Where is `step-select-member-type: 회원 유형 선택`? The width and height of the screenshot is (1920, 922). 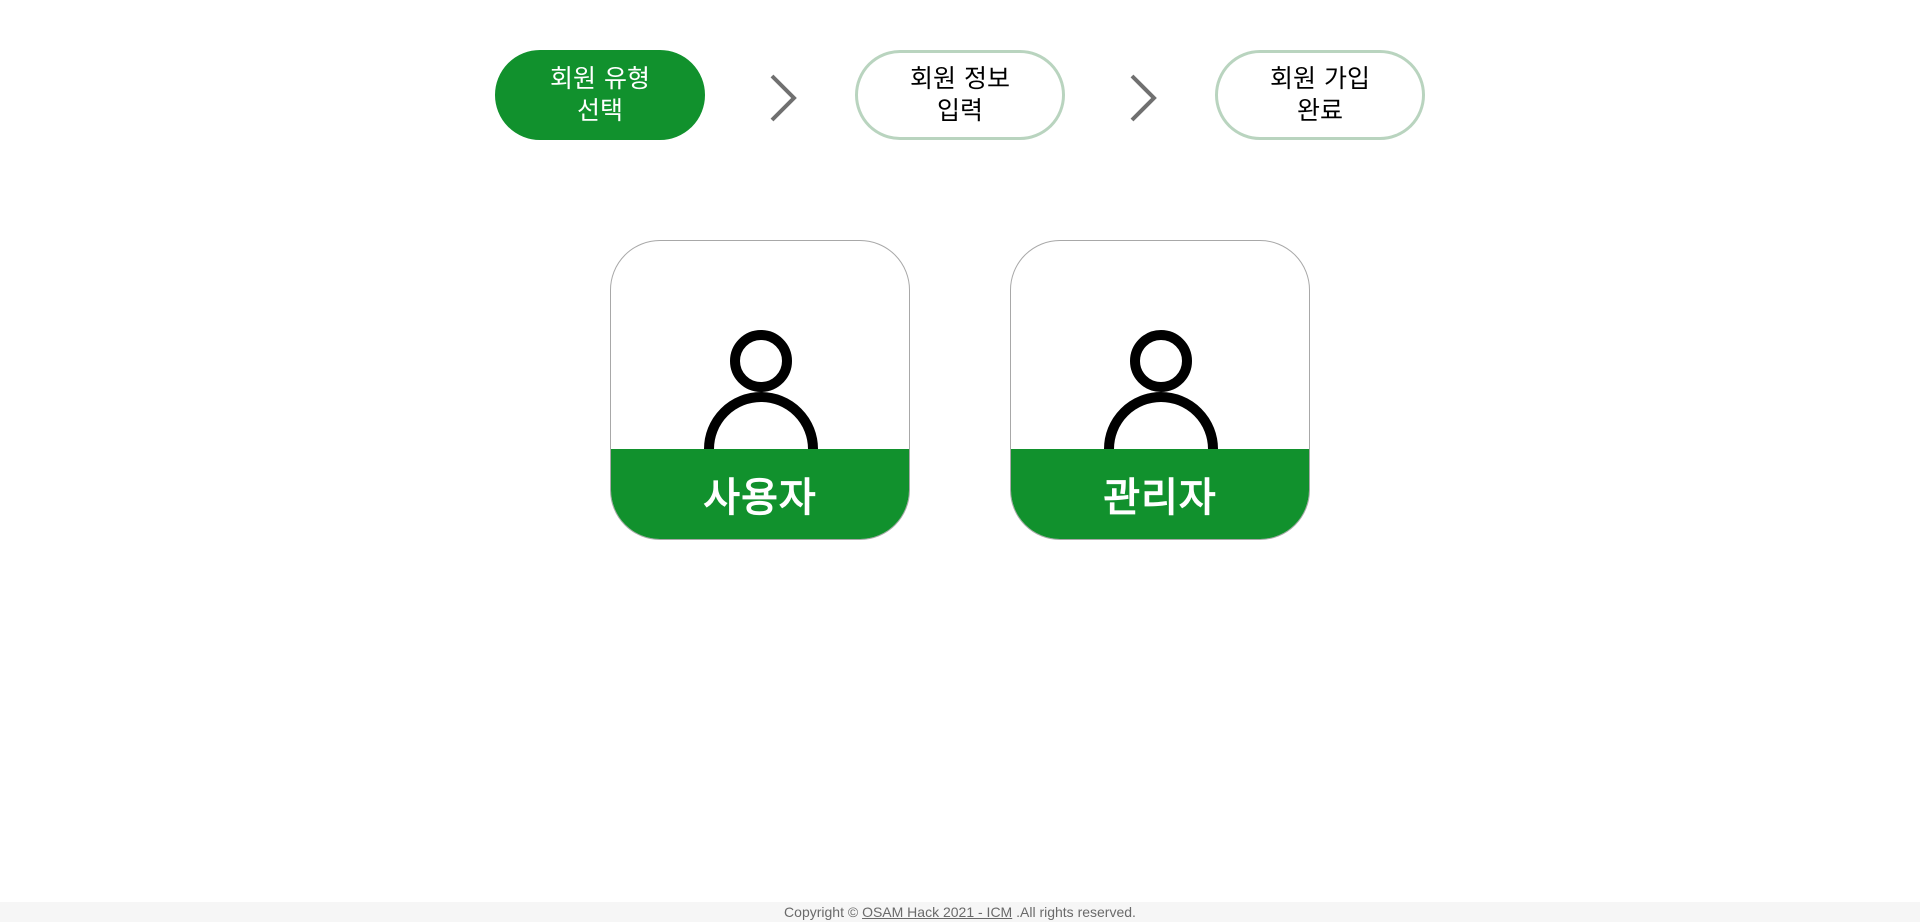 step-select-member-type: 회원 유형 선택 is located at coordinates (600, 95).